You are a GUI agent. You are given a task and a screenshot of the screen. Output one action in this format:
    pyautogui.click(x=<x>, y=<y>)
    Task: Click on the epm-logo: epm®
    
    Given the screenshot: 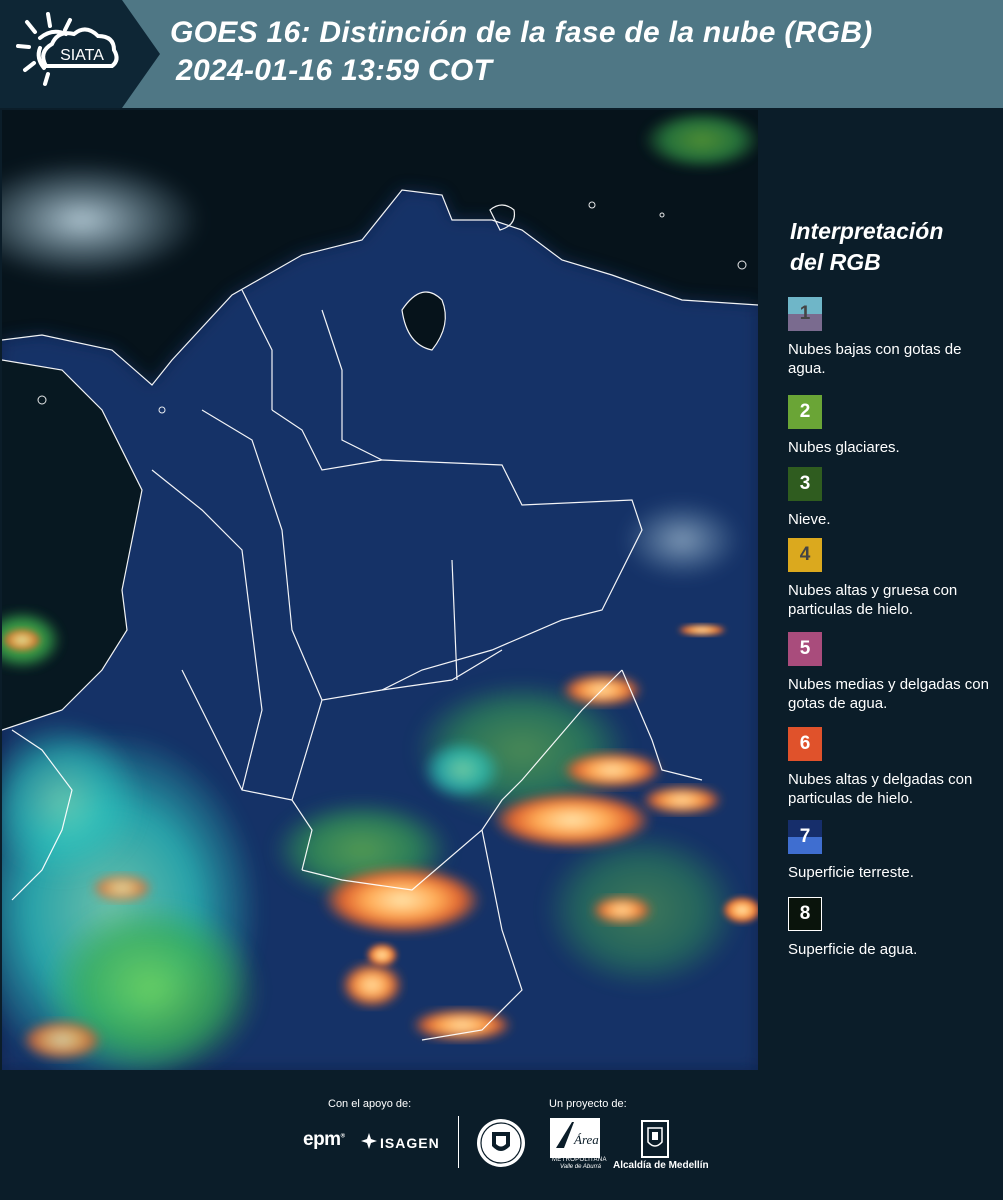 What is the action you would take?
    pyautogui.click(x=324, y=1139)
    